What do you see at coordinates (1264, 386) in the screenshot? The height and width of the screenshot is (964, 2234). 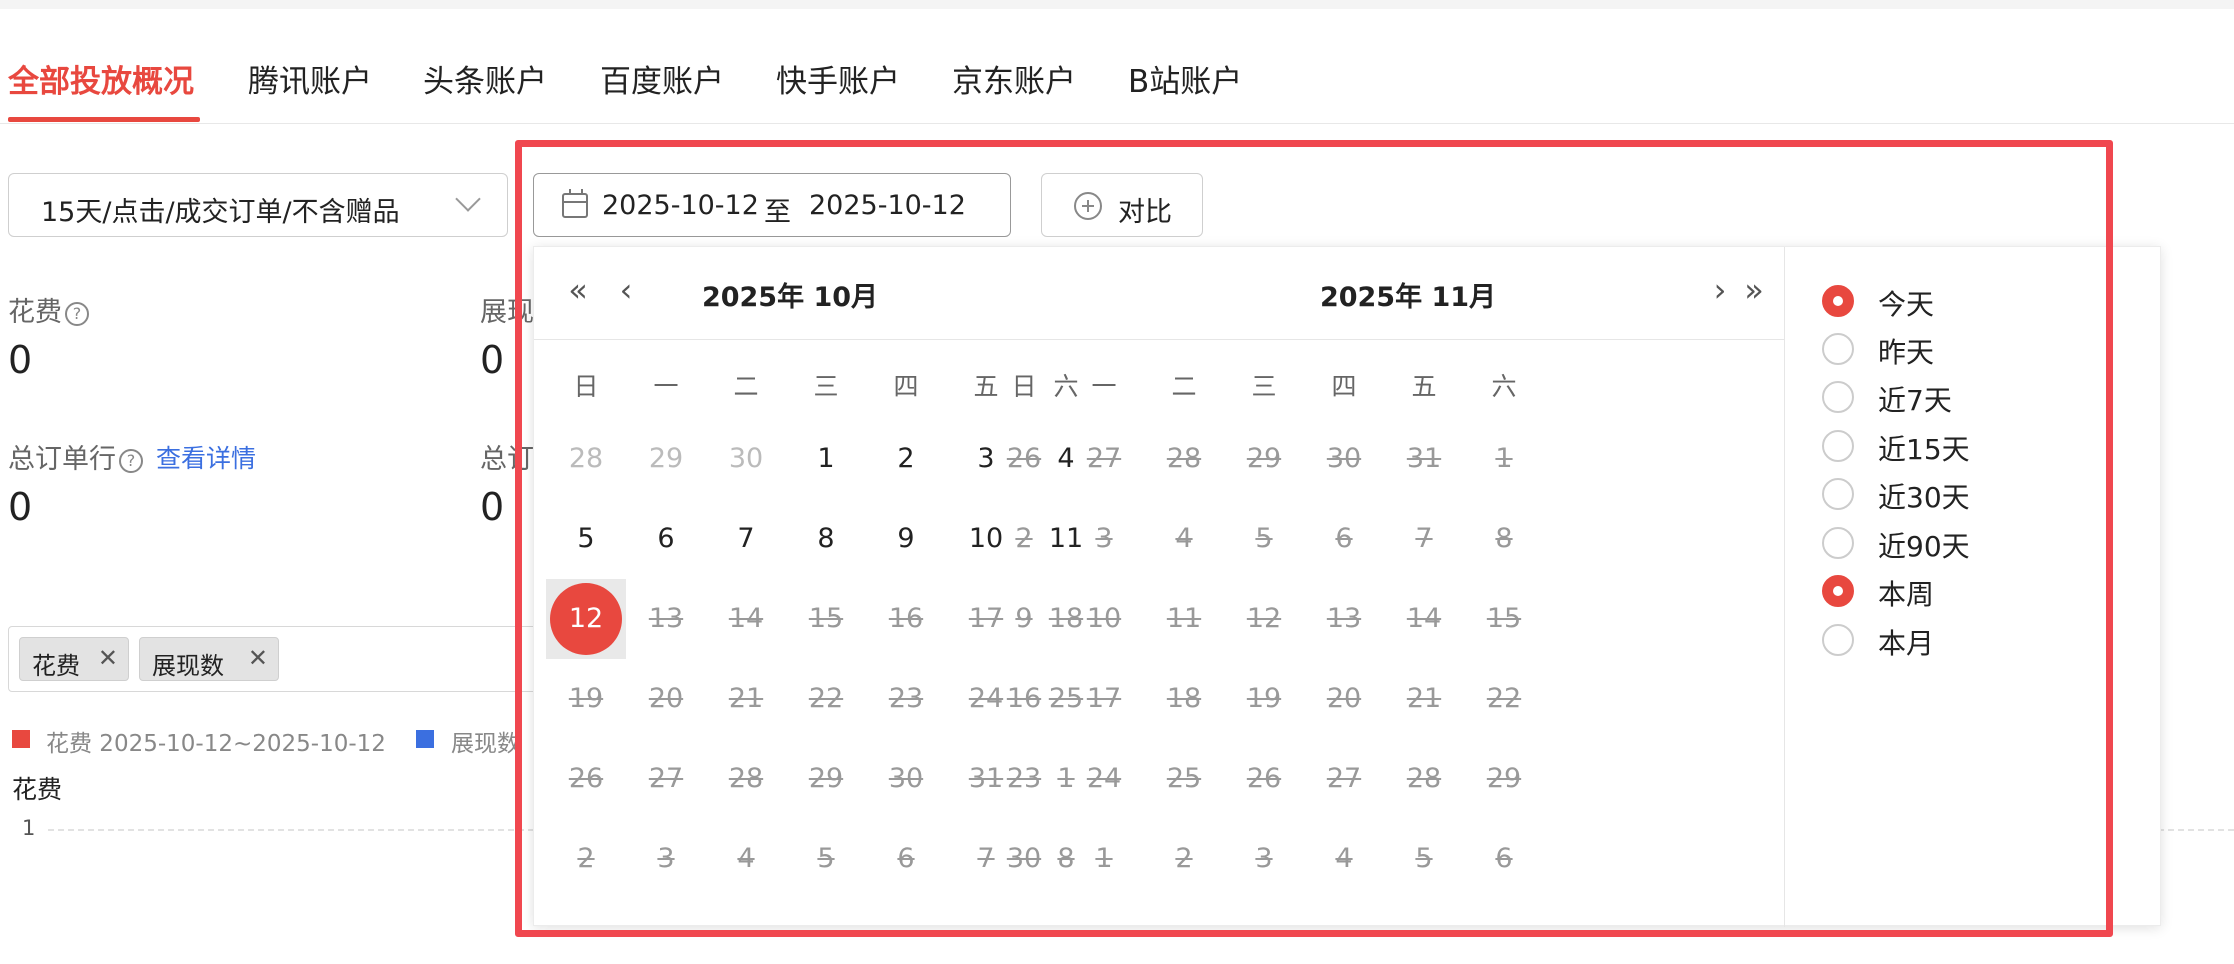 I see `weekday-label: 三` at bounding box center [1264, 386].